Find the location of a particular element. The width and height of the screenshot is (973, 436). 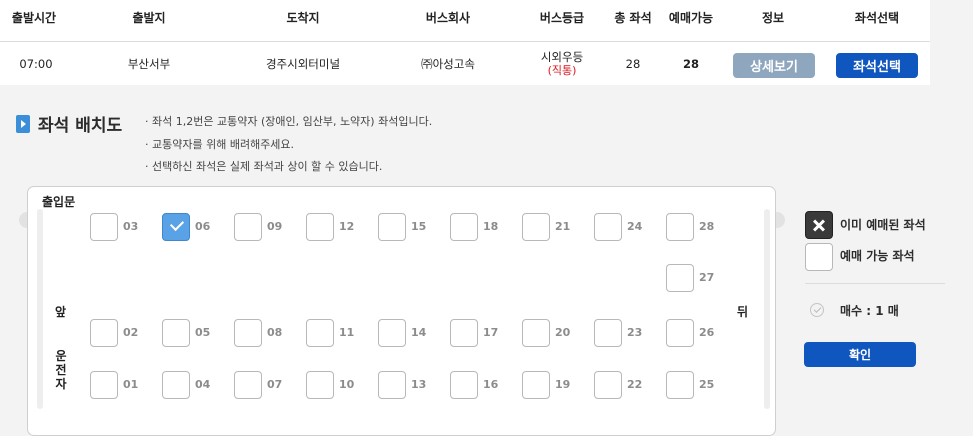

row-departure-time: 07:00 is located at coordinates (36, 64).